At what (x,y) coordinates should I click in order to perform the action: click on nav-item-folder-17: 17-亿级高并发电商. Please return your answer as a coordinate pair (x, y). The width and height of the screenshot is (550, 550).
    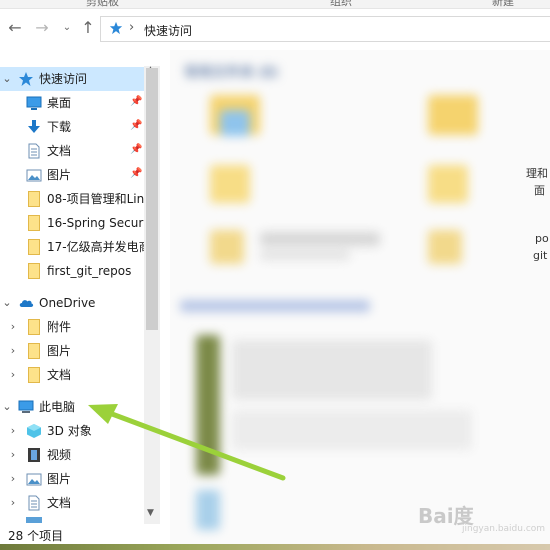
    Looking at the image, I should click on (75, 247).